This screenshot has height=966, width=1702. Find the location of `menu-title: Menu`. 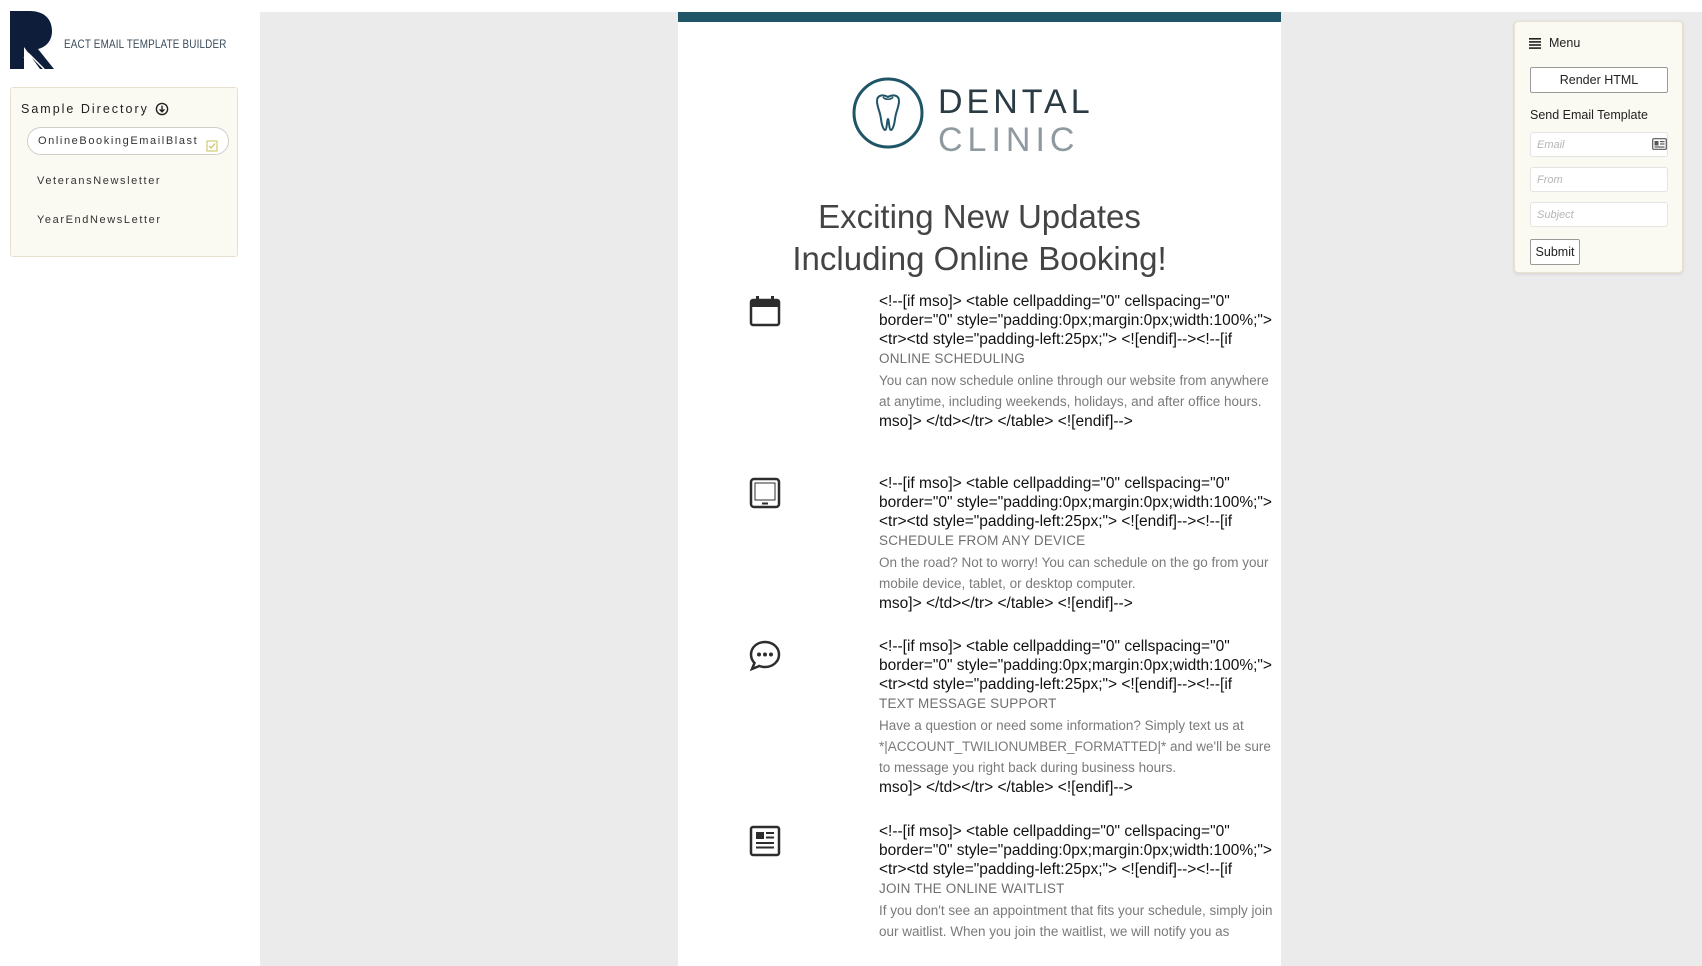

menu-title: Menu is located at coordinates (1565, 43).